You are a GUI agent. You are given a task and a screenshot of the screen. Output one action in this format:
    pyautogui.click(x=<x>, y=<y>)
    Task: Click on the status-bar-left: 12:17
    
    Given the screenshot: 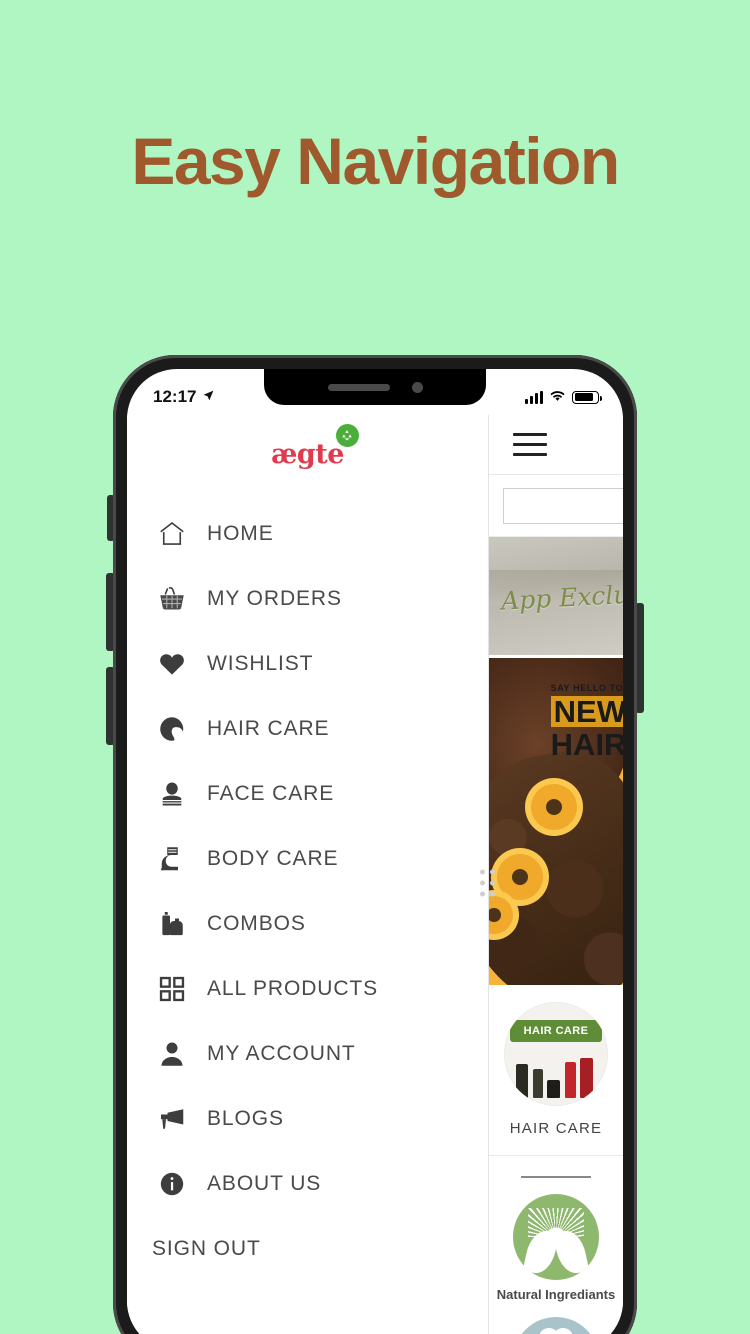 What is the action you would take?
    pyautogui.click(x=184, y=397)
    